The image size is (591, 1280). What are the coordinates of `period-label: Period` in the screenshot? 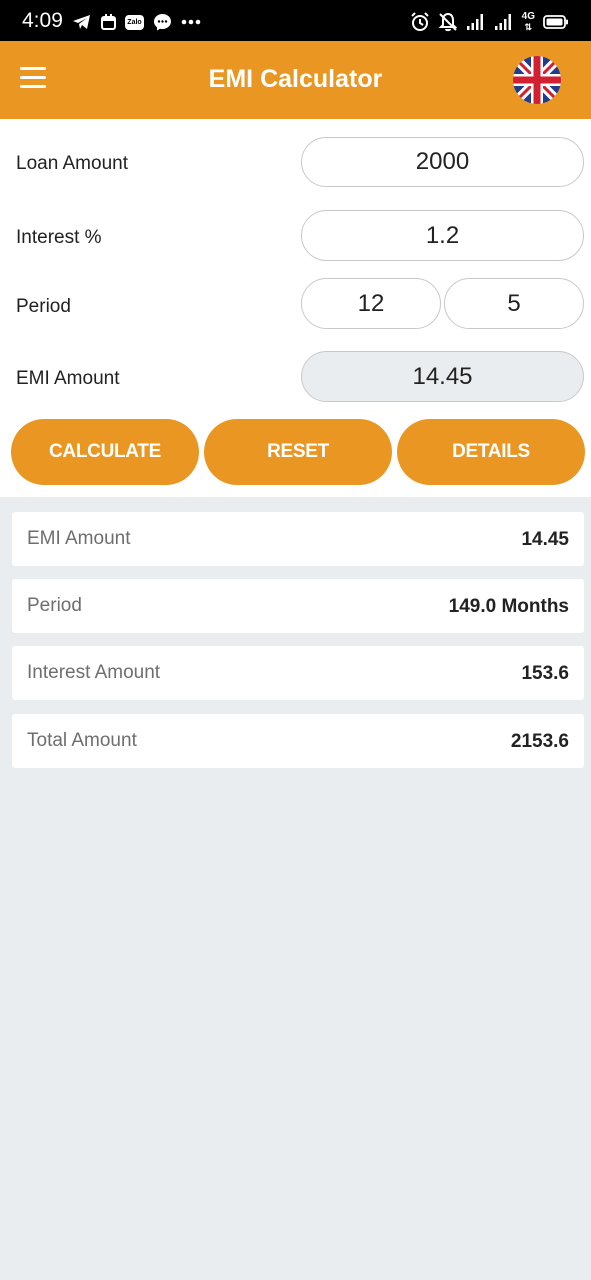 It's located at (43, 306).